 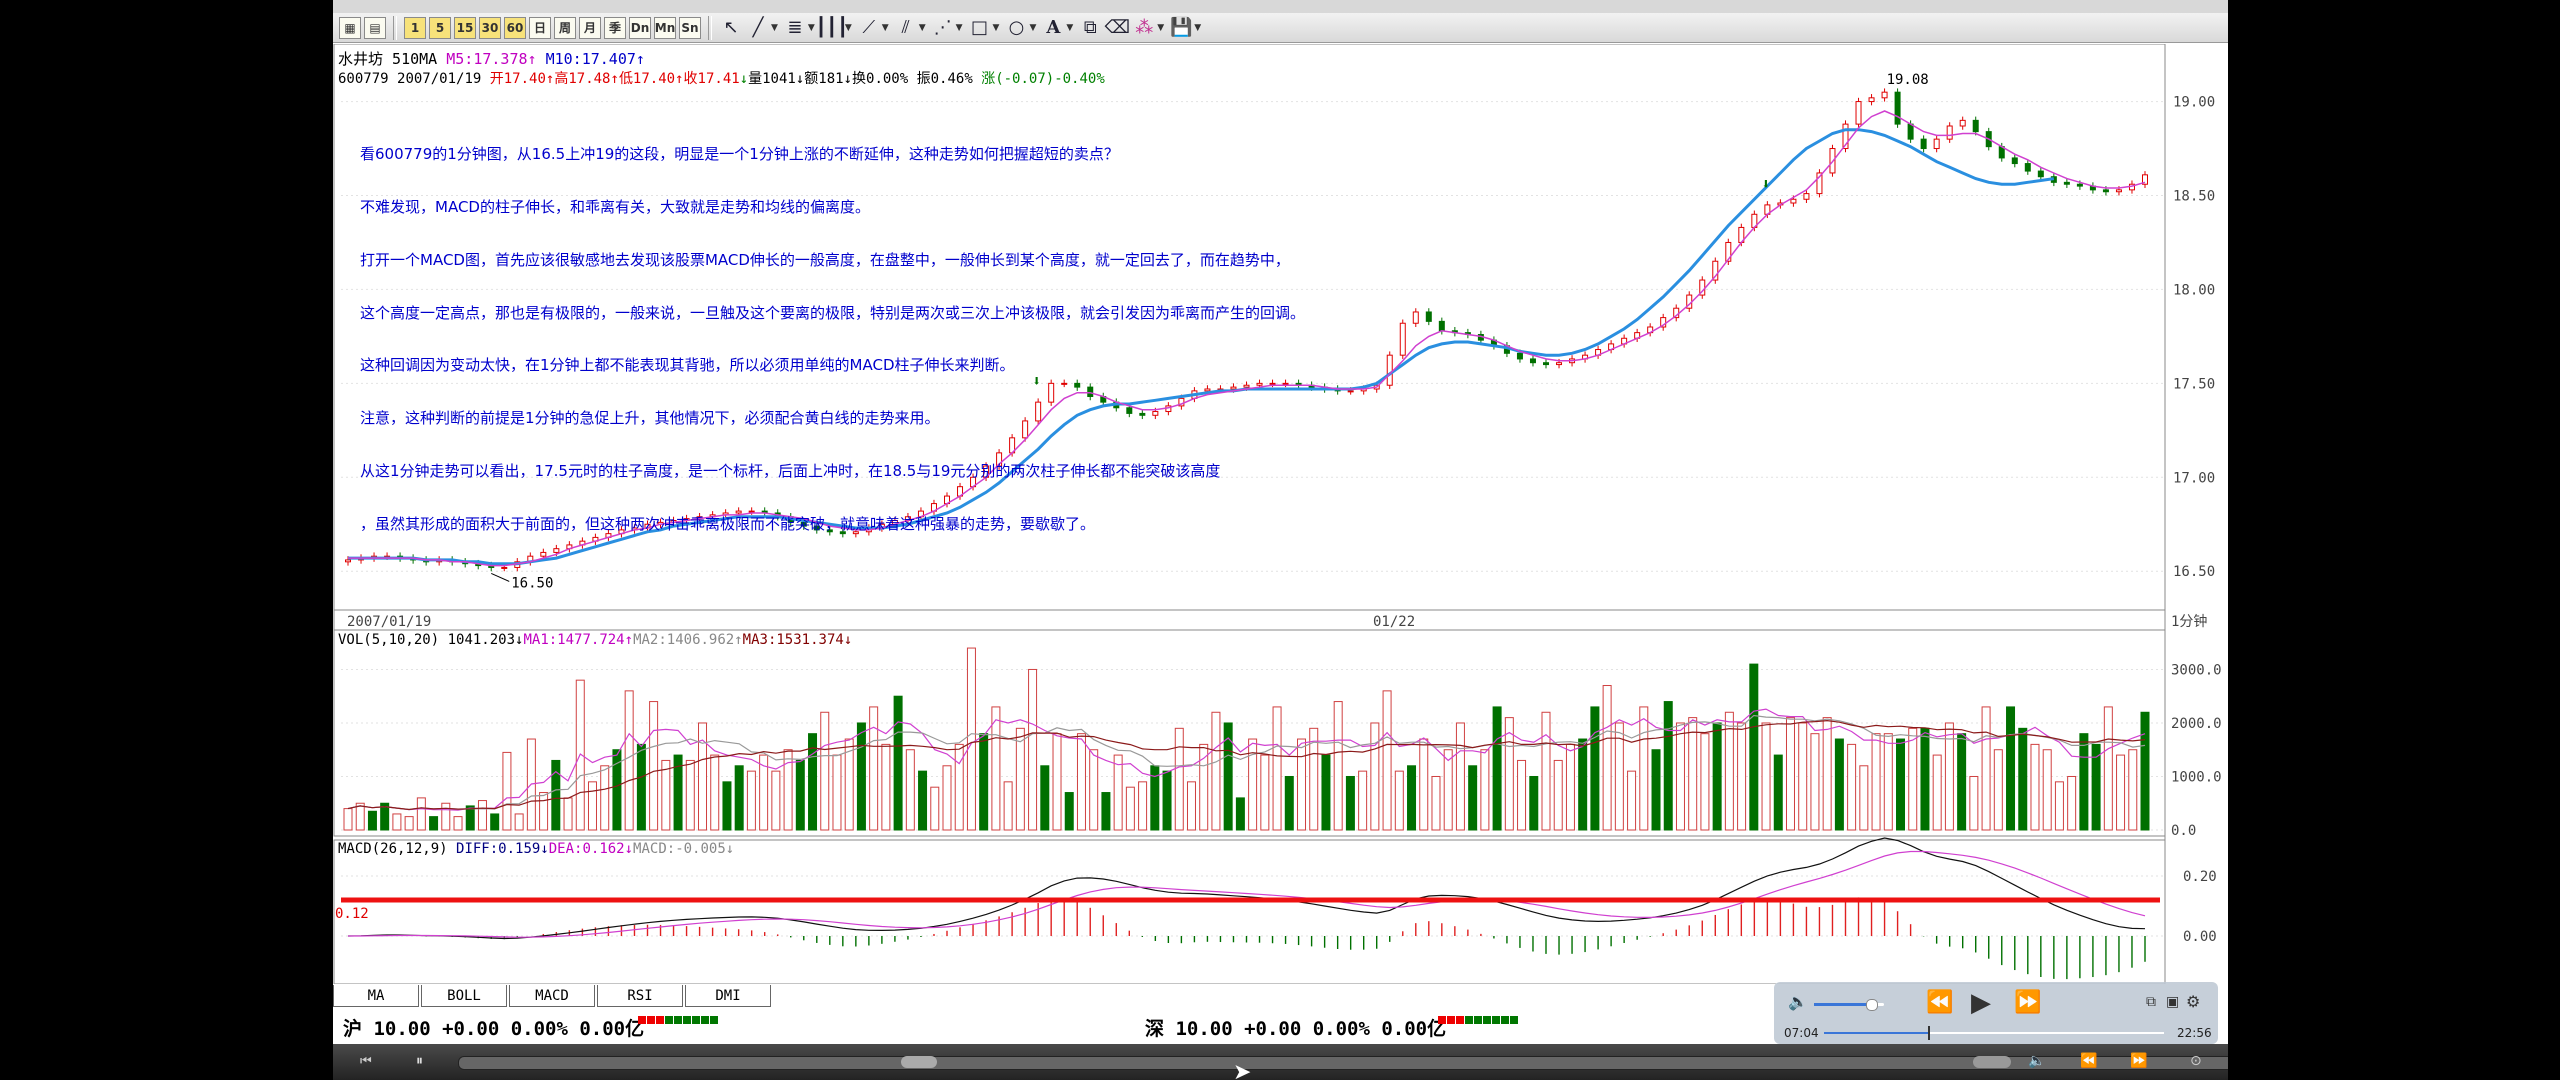 I want to click on macd-dea: DEA:0.162, so click(x=586, y=849).